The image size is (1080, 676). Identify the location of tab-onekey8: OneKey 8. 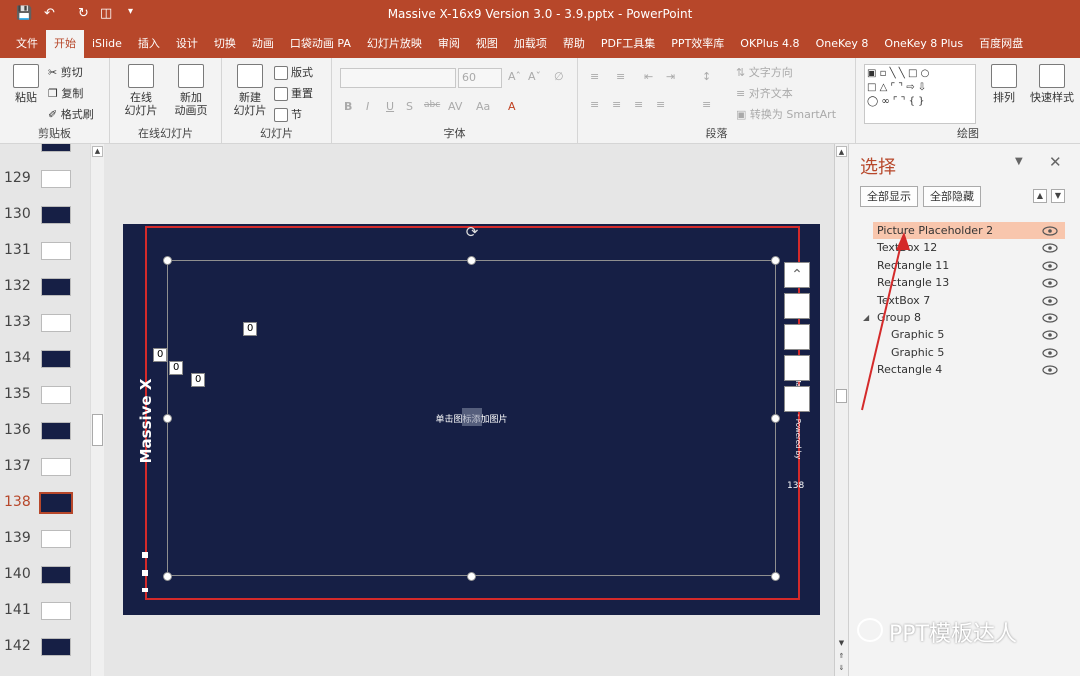
(842, 44).